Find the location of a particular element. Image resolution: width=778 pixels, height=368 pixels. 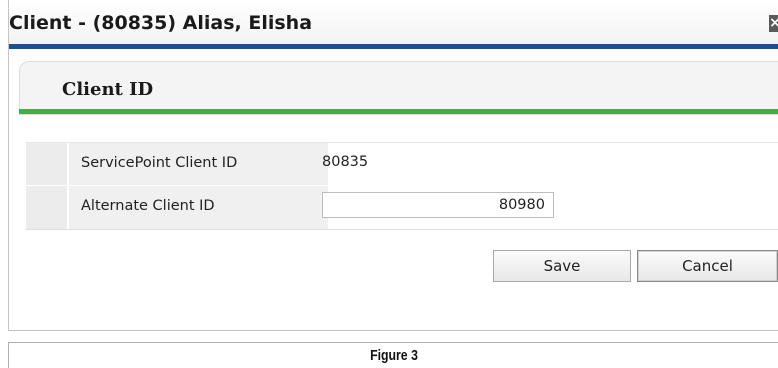

field-label: ServicePoint Client ID is located at coordinates (159, 163).